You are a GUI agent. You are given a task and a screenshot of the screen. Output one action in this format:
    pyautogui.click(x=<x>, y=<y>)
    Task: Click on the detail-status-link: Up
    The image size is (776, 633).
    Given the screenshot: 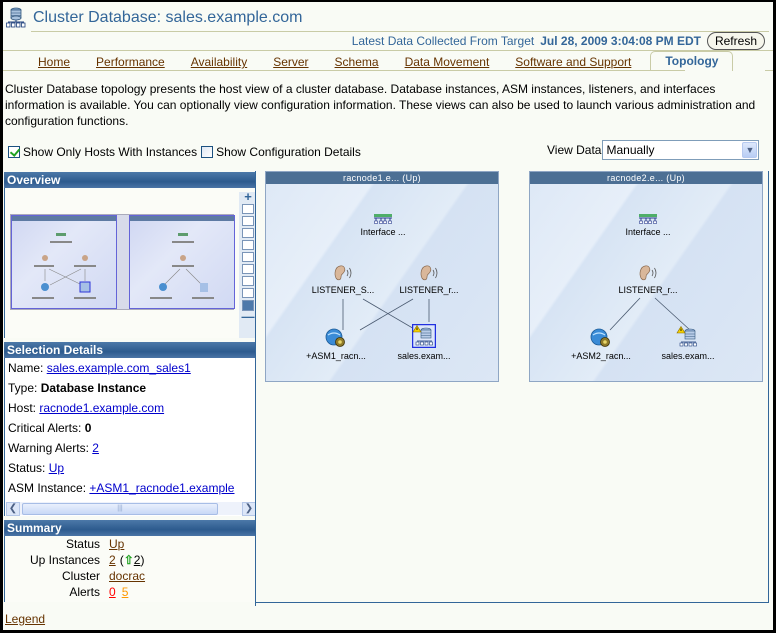 What is the action you would take?
    pyautogui.click(x=56, y=468)
    